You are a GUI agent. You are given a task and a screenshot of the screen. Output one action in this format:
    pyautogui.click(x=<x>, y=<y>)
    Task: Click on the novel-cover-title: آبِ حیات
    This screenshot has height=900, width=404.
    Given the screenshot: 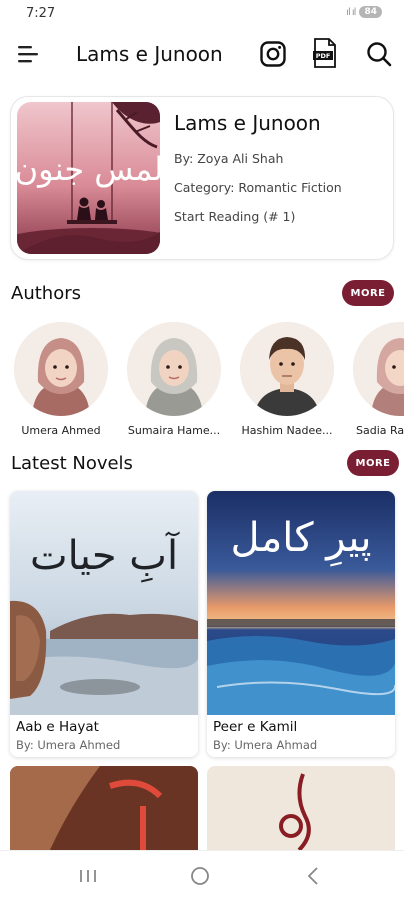 What is the action you would take?
    pyautogui.click(x=105, y=557)
    